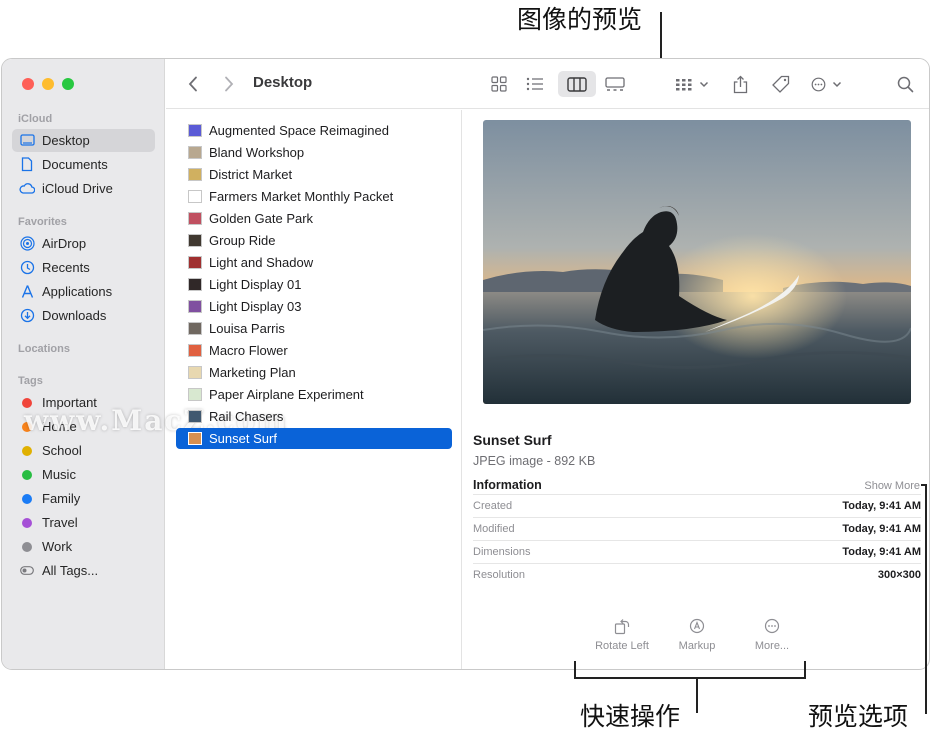 Image resolution: width=931 pixels, height=734 pixels. I want to click on window-title: Desktop, so click(283, 82).